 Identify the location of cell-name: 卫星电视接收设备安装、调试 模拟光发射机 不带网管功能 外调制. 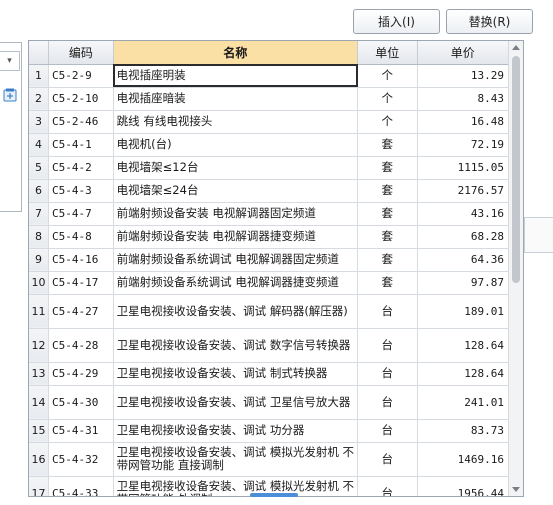
(236, 486).